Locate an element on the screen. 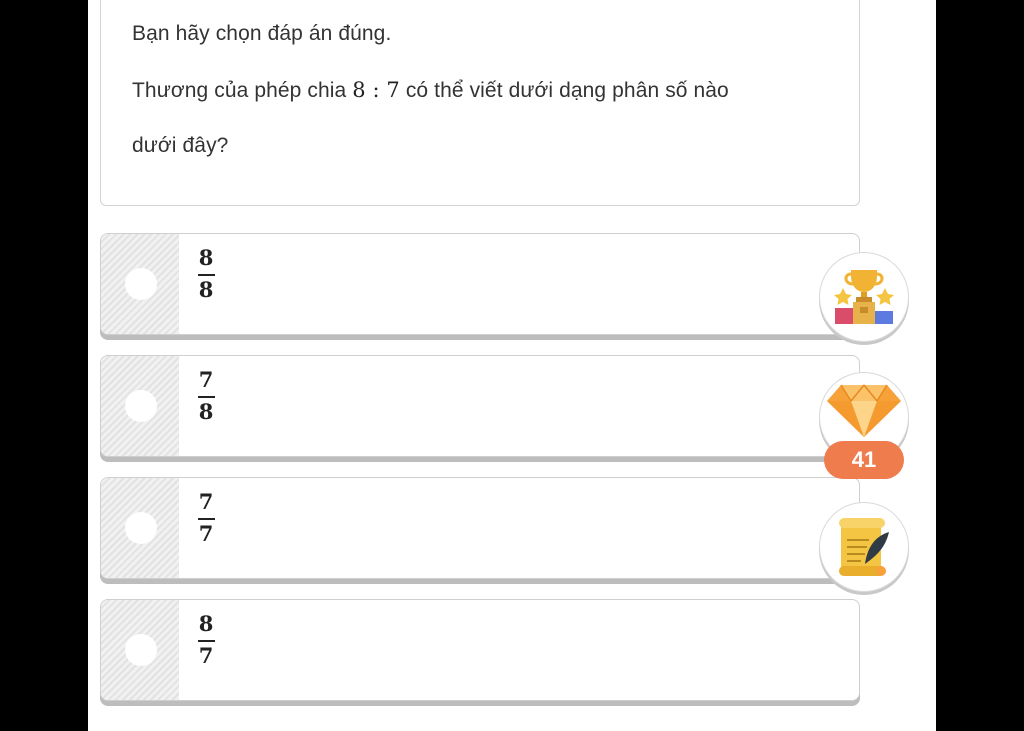 The width and height of the screenshot is (1024, 731). fraction: 8 7 is located at coordinates (206, 640).